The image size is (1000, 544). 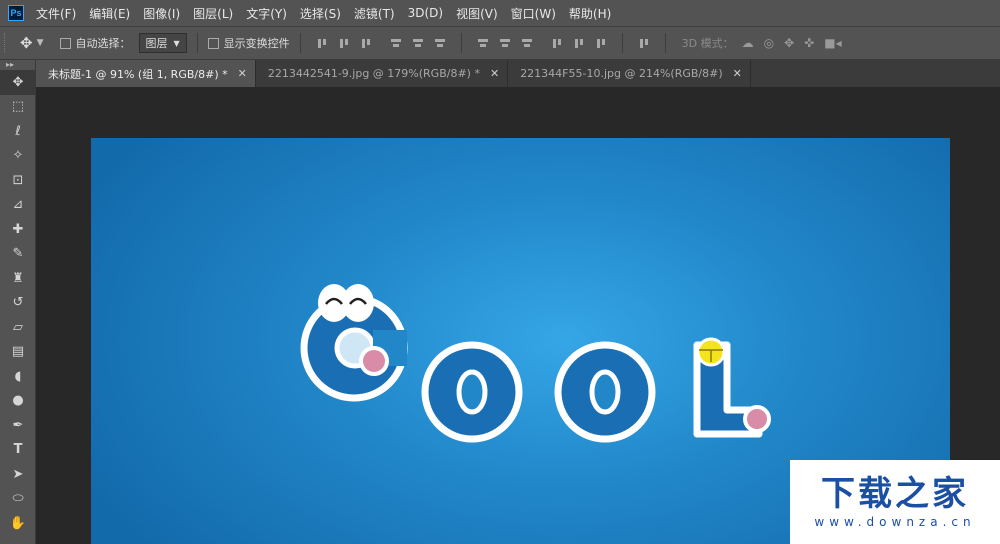 I want to click on align-bottom-icon, so click(x=366, y=43).